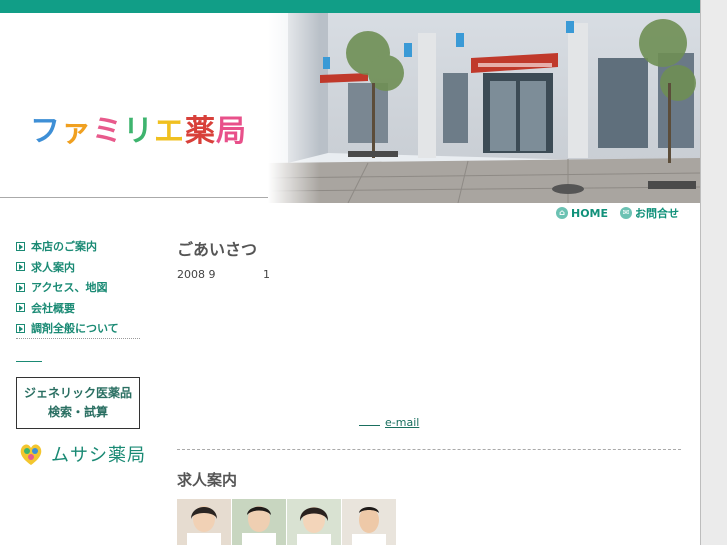 This screenshot has height=545, width=727. I want to click on musashi-logo-icon, so click(31, 454).